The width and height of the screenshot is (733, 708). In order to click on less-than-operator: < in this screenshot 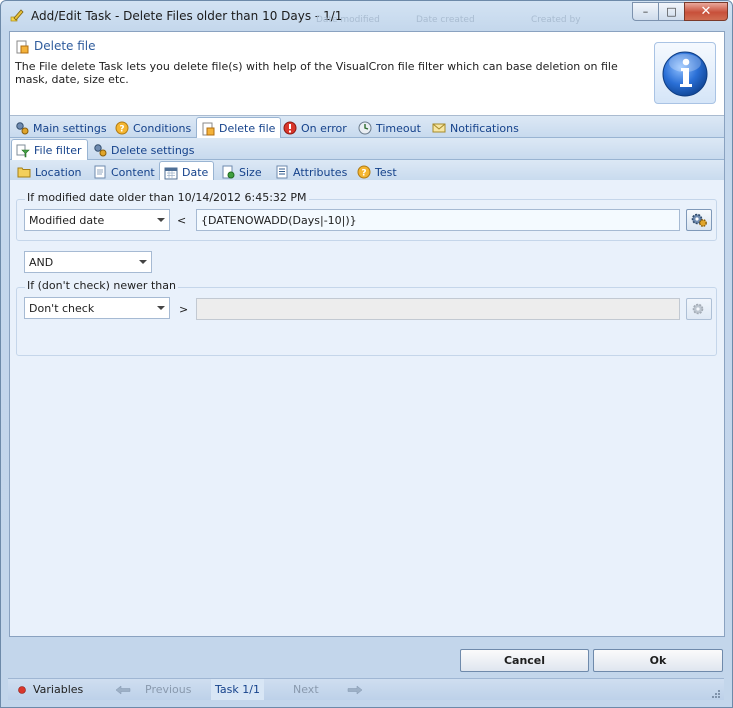, I will do `click(182, 220)`.